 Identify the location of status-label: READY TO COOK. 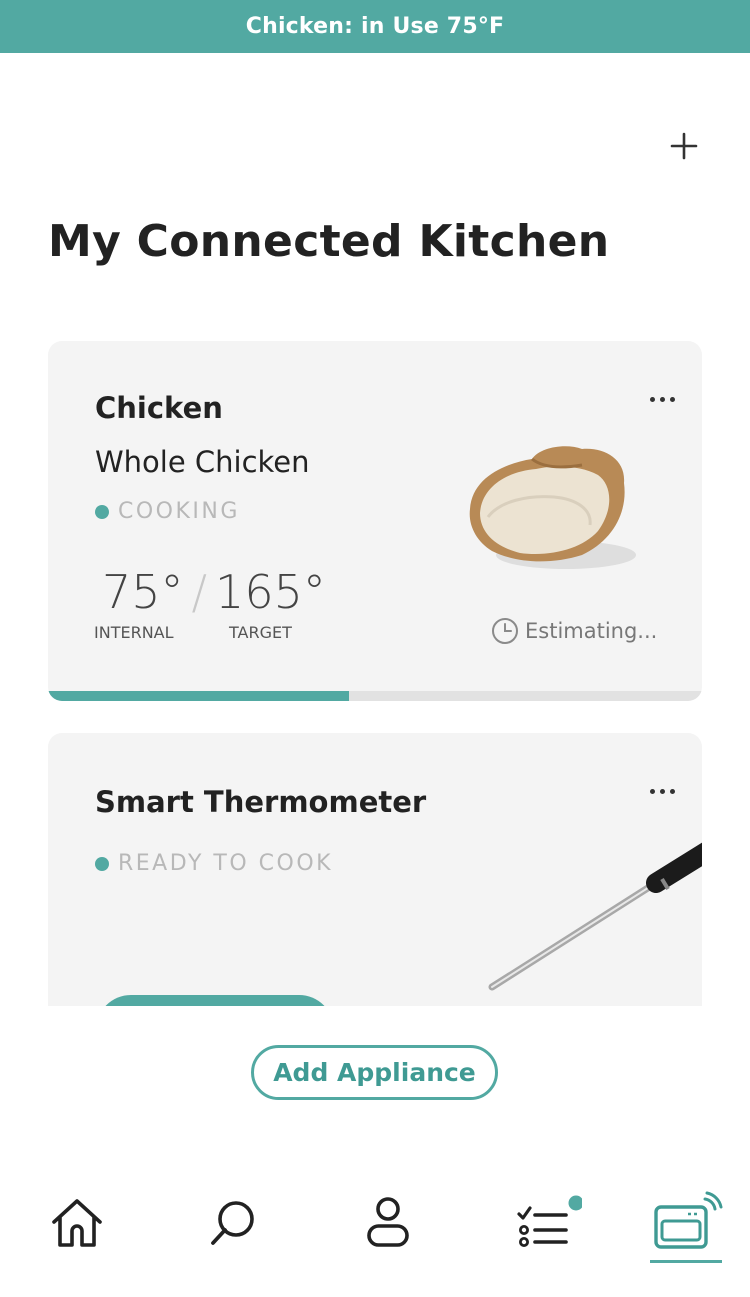
(226, 863).